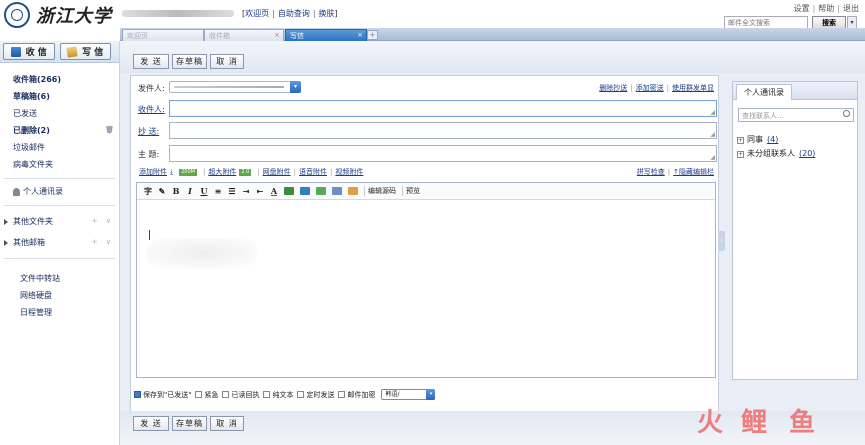 Image resolution: width=865 pixels, height=445 pixels. I want to click on read-receipt-option: 已读回执, so click(240, 395).